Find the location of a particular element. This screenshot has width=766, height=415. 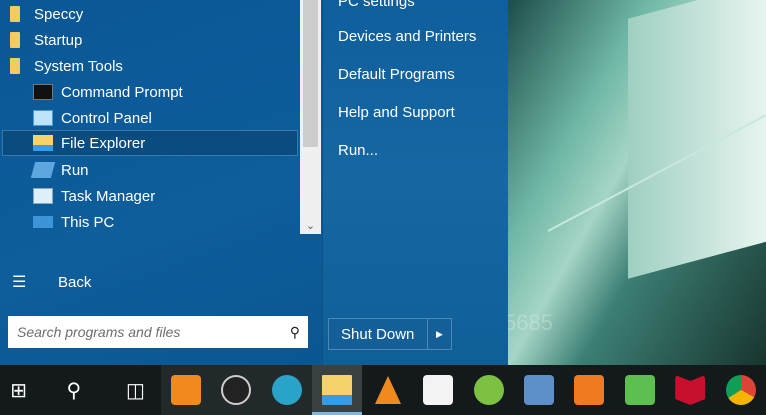

item-control-panel: Control Panel is located at coordinates (150, 118).